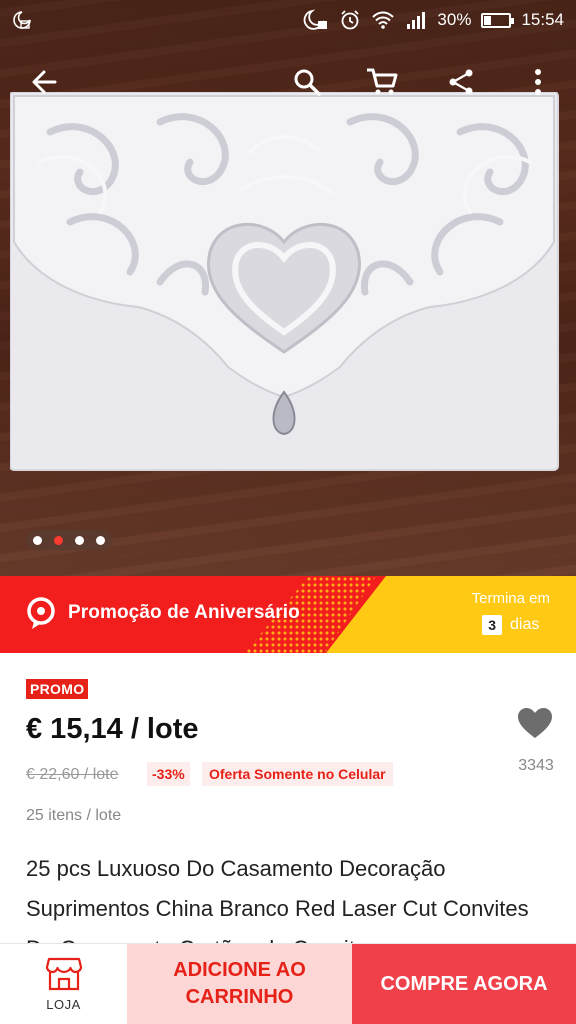 The image size is (576, 1024). I want to click on search-icon, so click(307, 82).